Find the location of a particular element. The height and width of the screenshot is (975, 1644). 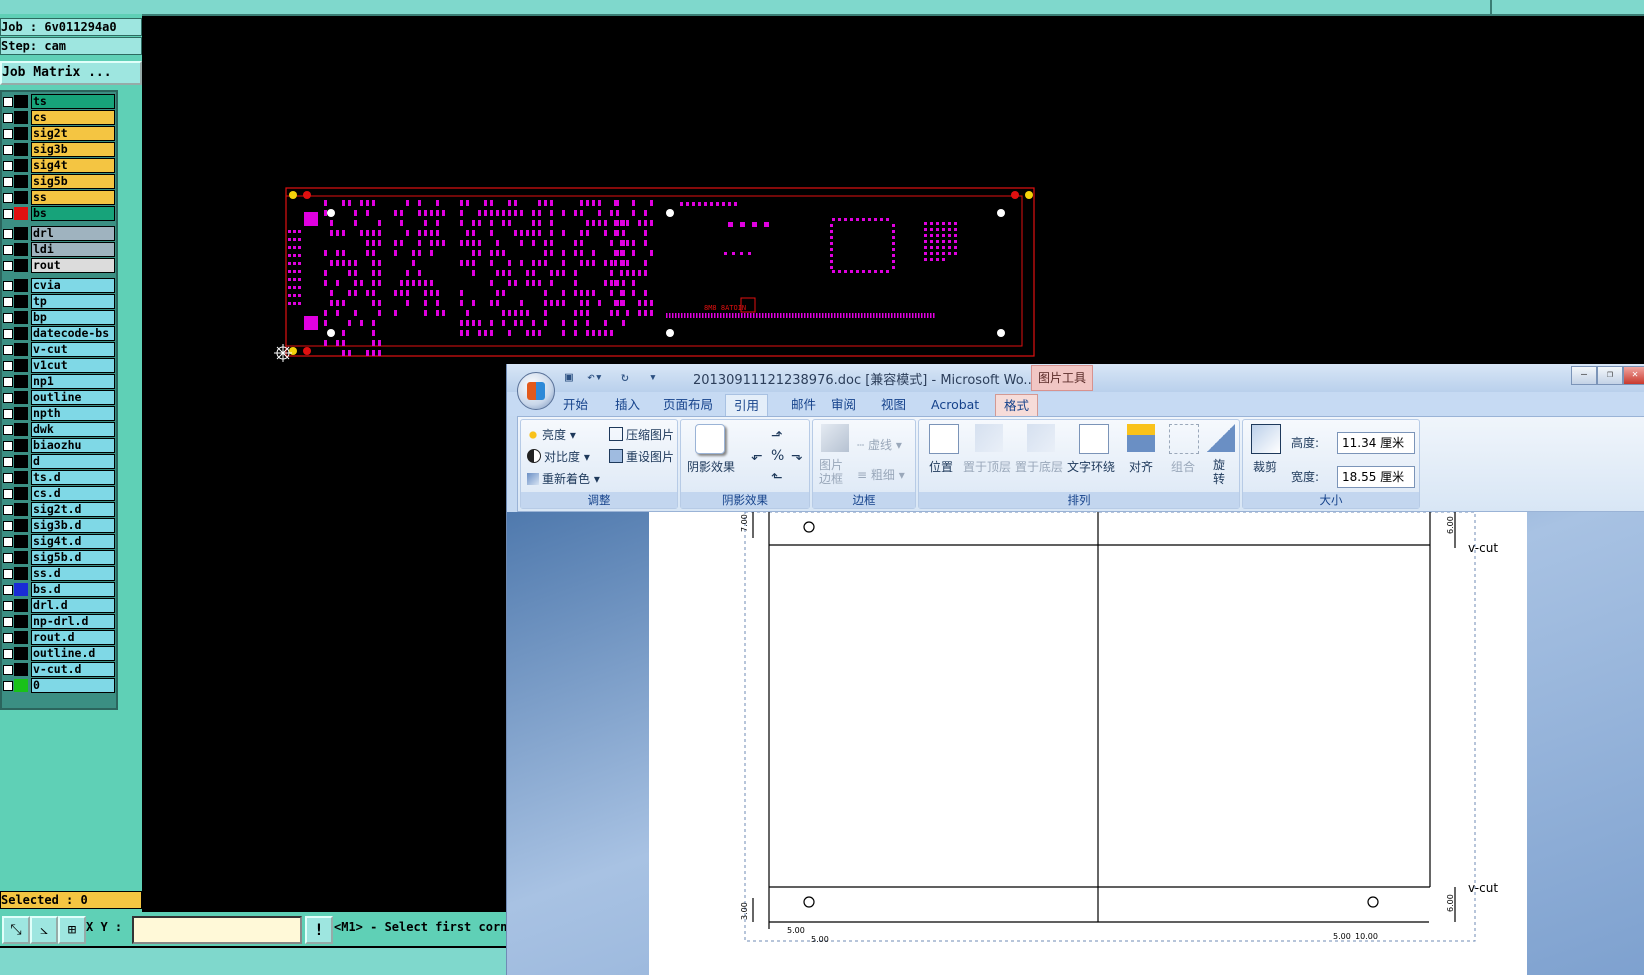

layer-name: drl.d is located at coordinates (73, 605).